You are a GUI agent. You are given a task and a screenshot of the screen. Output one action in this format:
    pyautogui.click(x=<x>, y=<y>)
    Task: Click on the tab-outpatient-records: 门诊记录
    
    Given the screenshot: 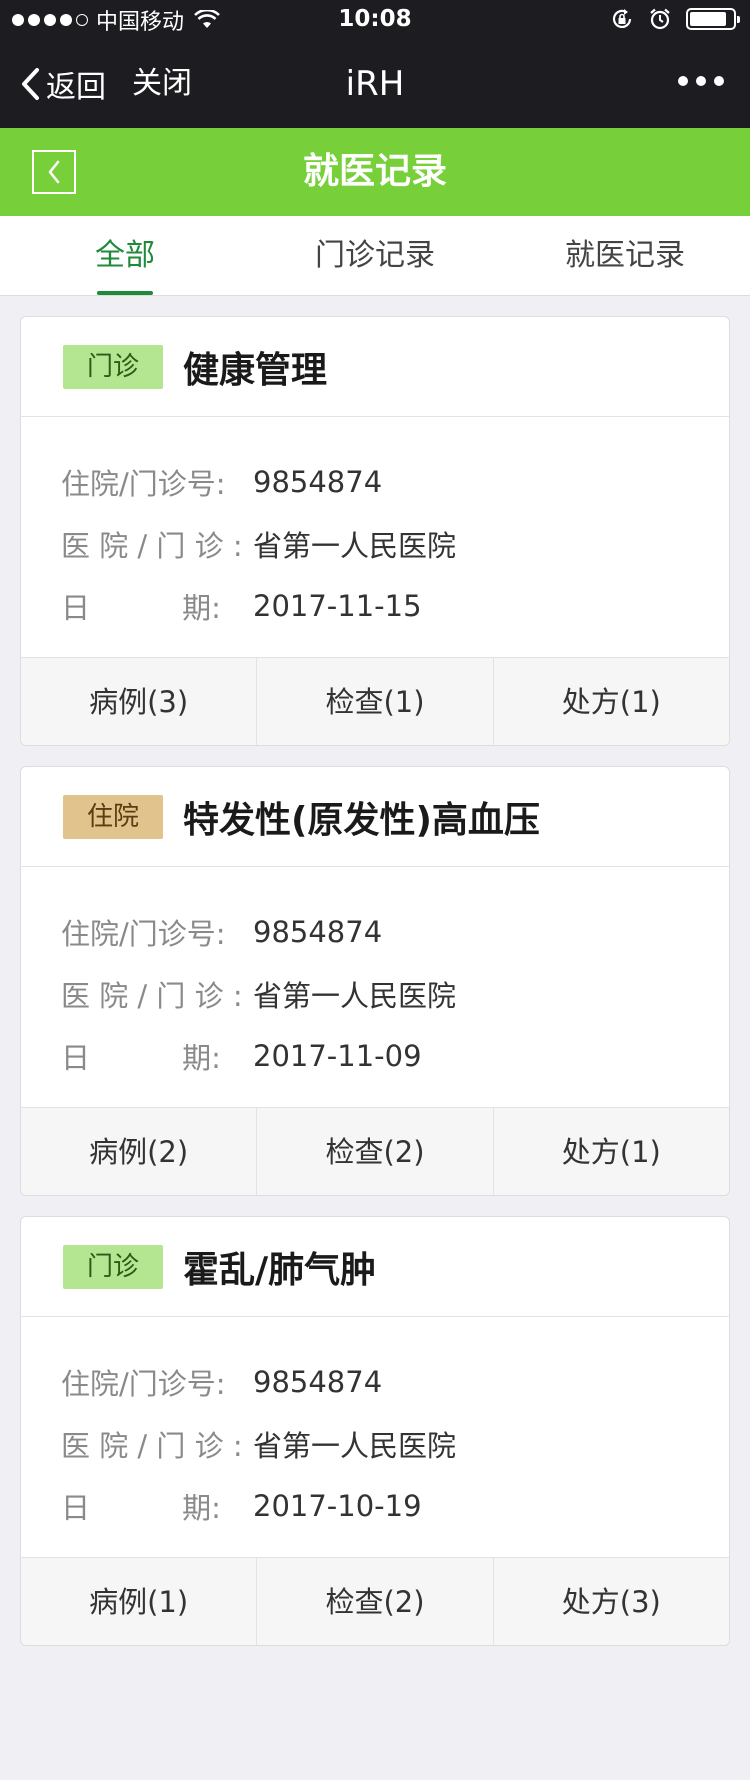 What is the action you would take?
    pyautogui.click(x=375, y=255)
    